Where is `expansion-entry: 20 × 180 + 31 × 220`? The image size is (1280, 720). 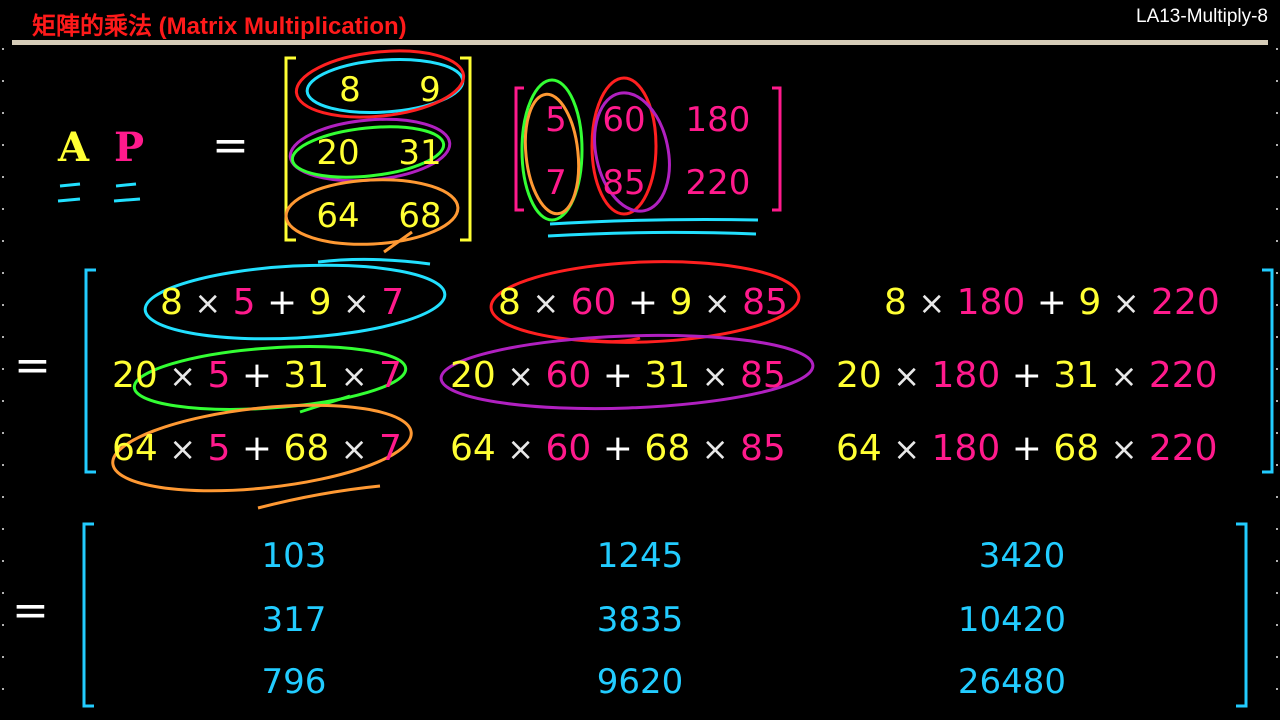 expansion-entry: 20 × 180 + 31 × 220 is located at coordinates (1027, 375).